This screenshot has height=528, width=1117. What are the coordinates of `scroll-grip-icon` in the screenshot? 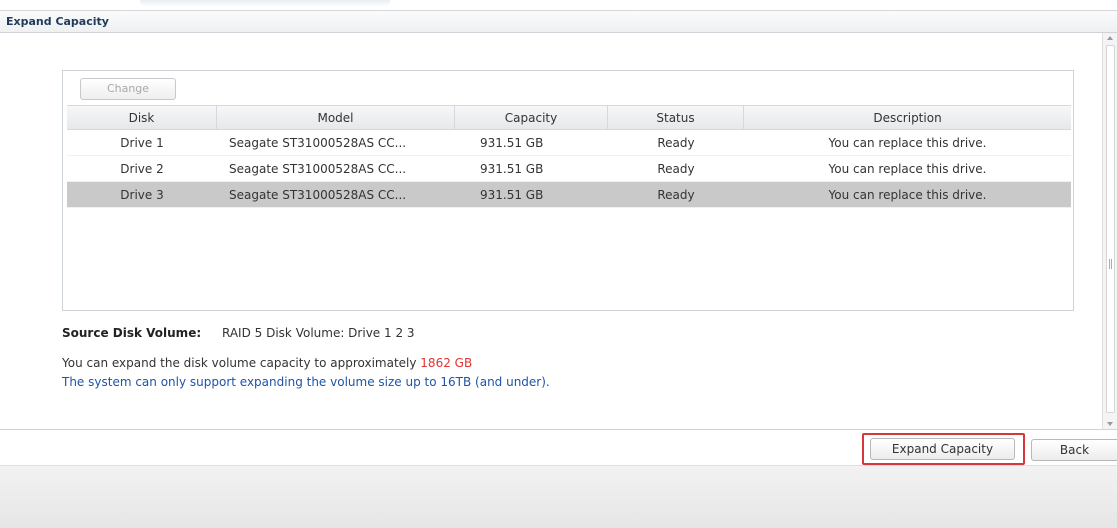 It's located at (1110, 264).